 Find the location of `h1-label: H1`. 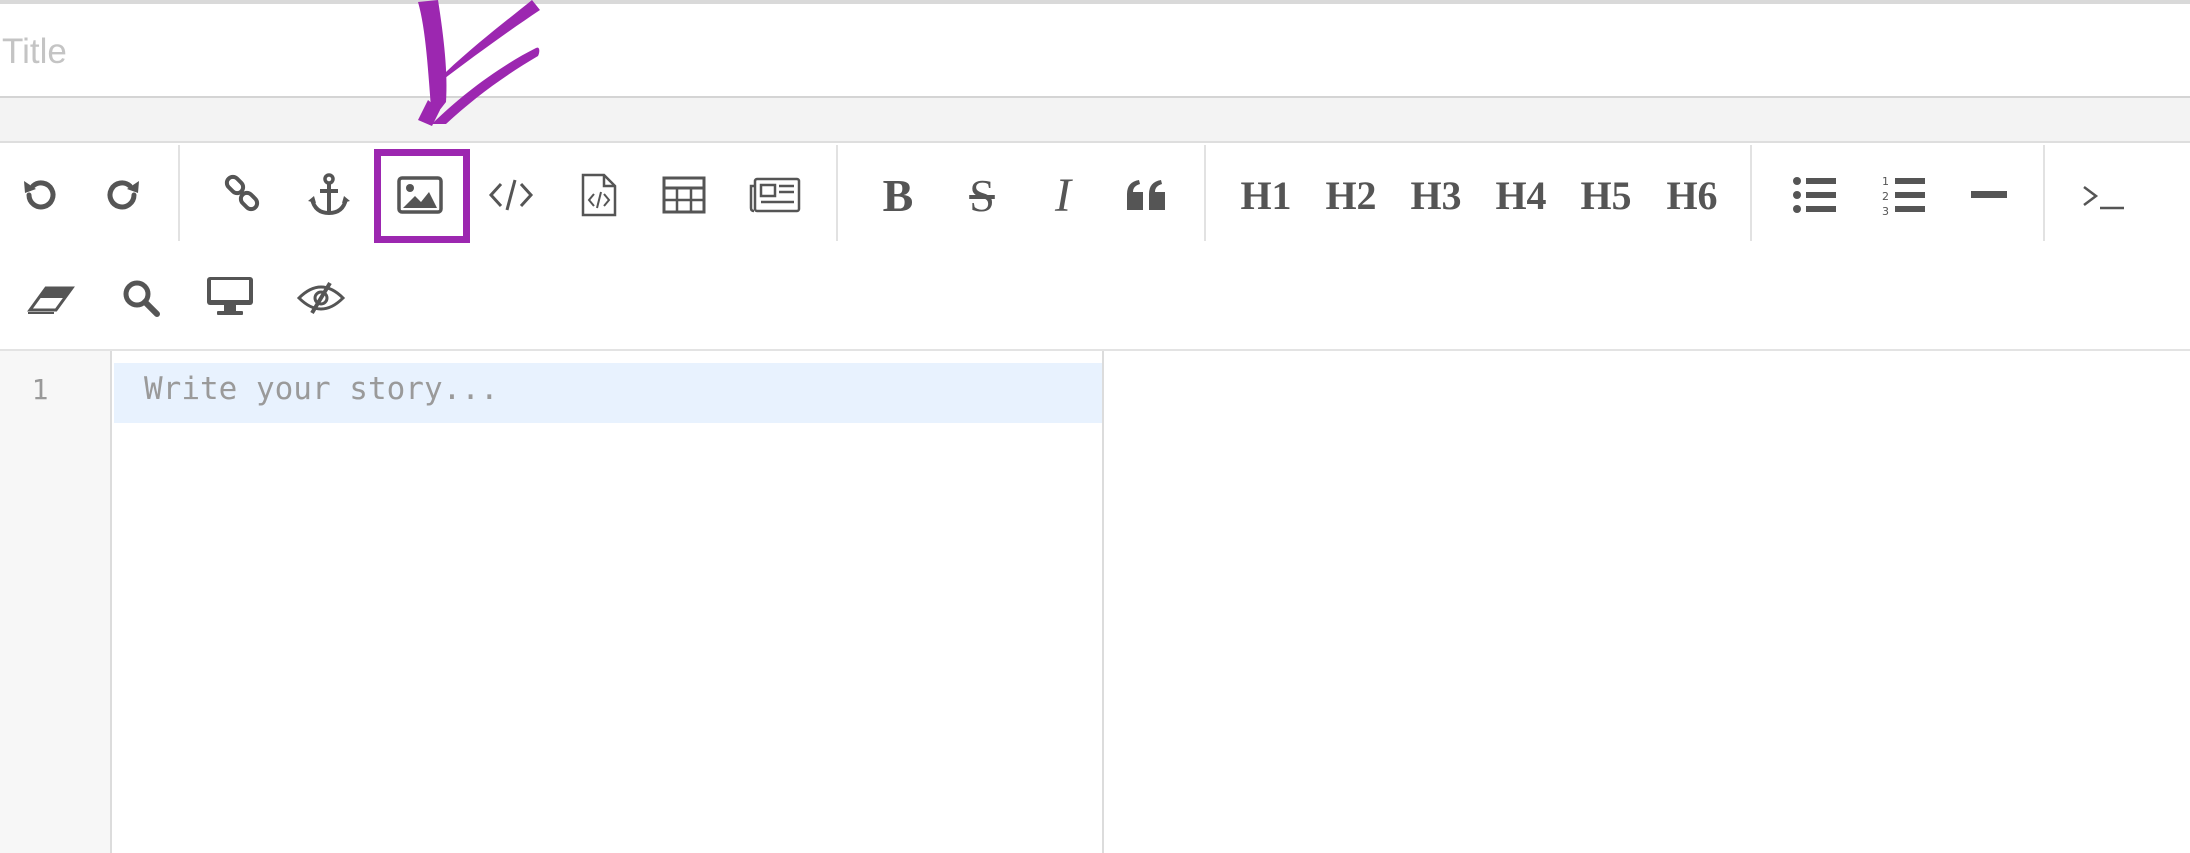

h1-label: H1 is located at coordinates (1266, 195).